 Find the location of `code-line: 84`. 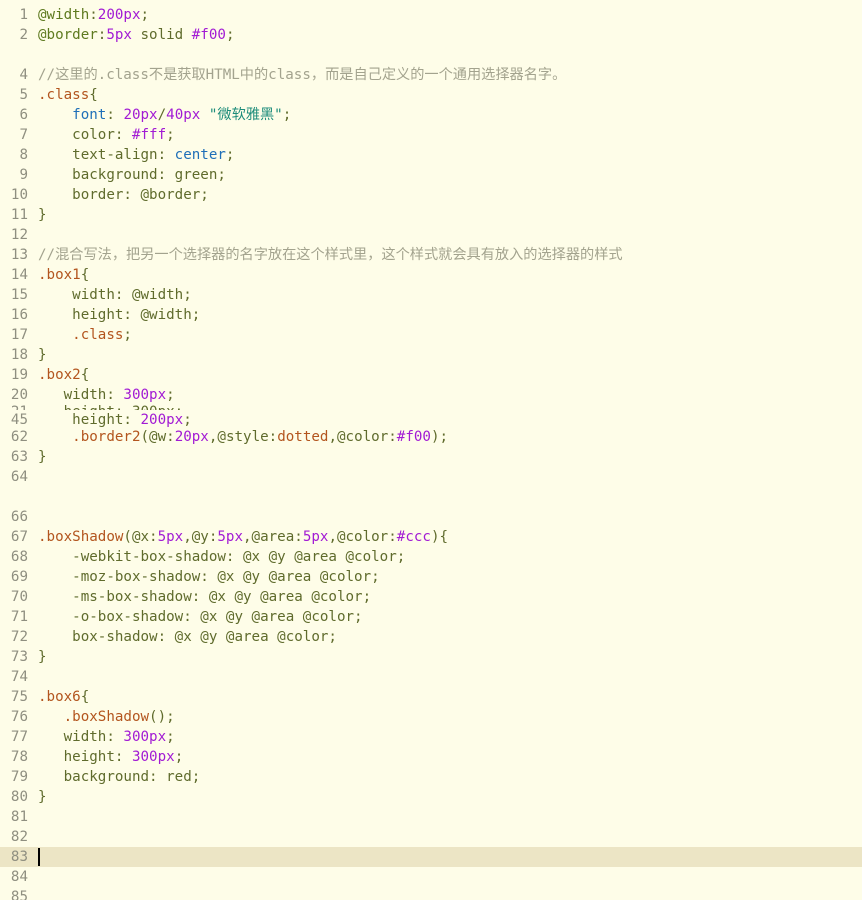

code-line: 84 is located at coordinates (431, 877).